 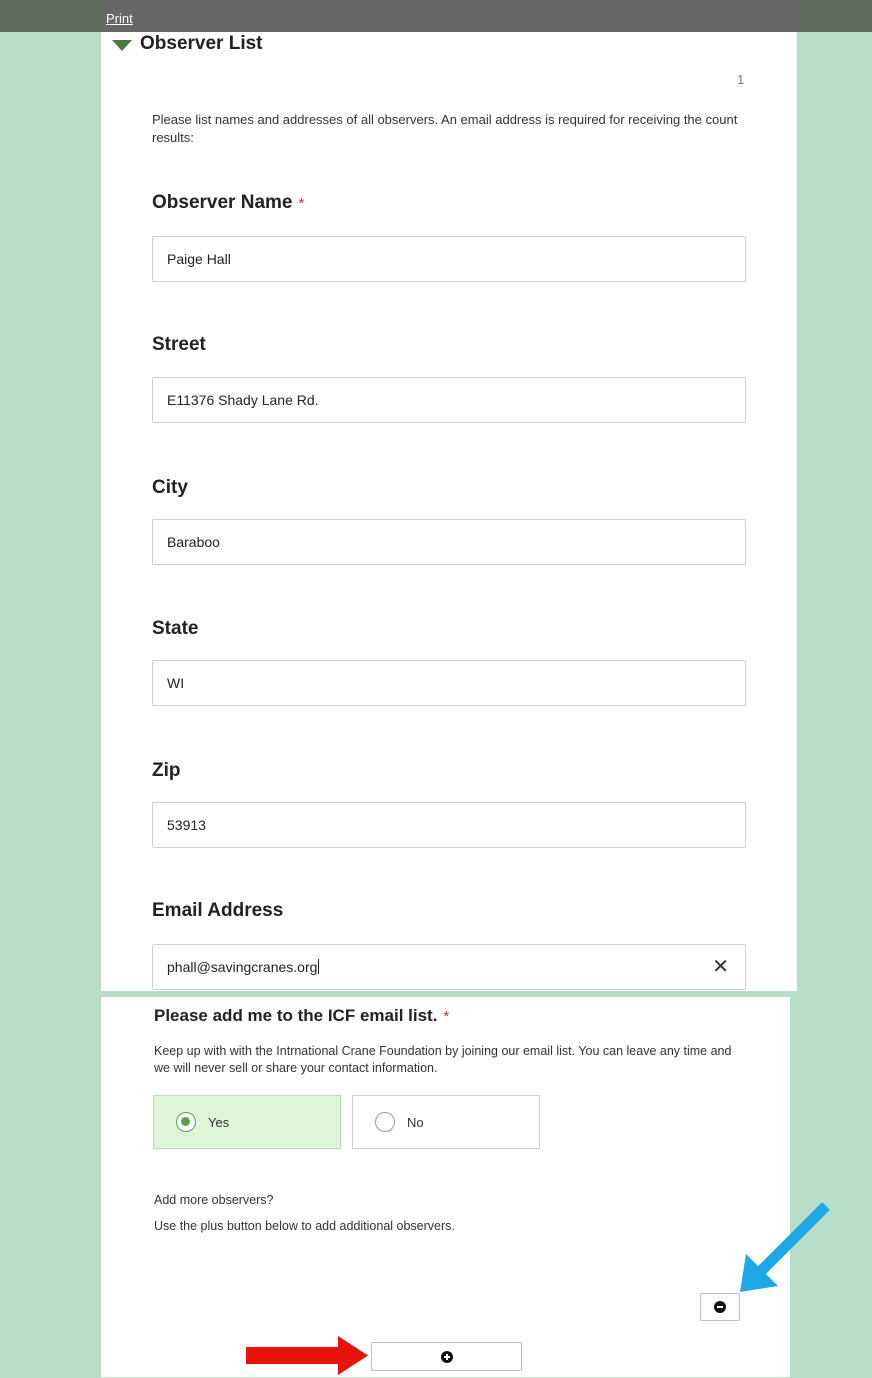 What do you see at coordinates (449, 825) in the screenshot?
I see `zip-input: 53913` at bounding box center [449, 825].